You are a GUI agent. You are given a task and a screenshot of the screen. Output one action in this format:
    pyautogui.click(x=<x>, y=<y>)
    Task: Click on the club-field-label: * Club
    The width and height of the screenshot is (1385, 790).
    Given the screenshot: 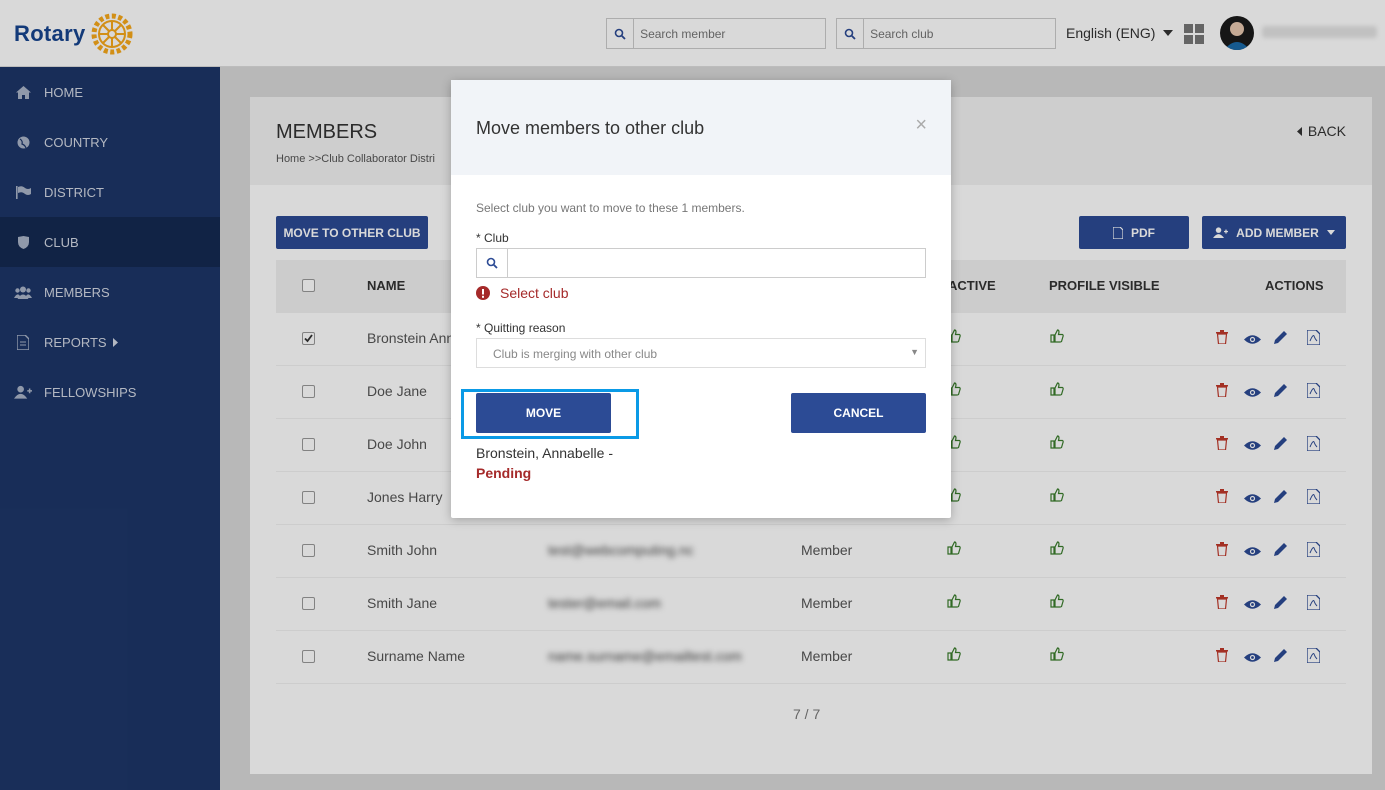 What is the action you would take?
    pyautogui.click(x=492, y=238)
    